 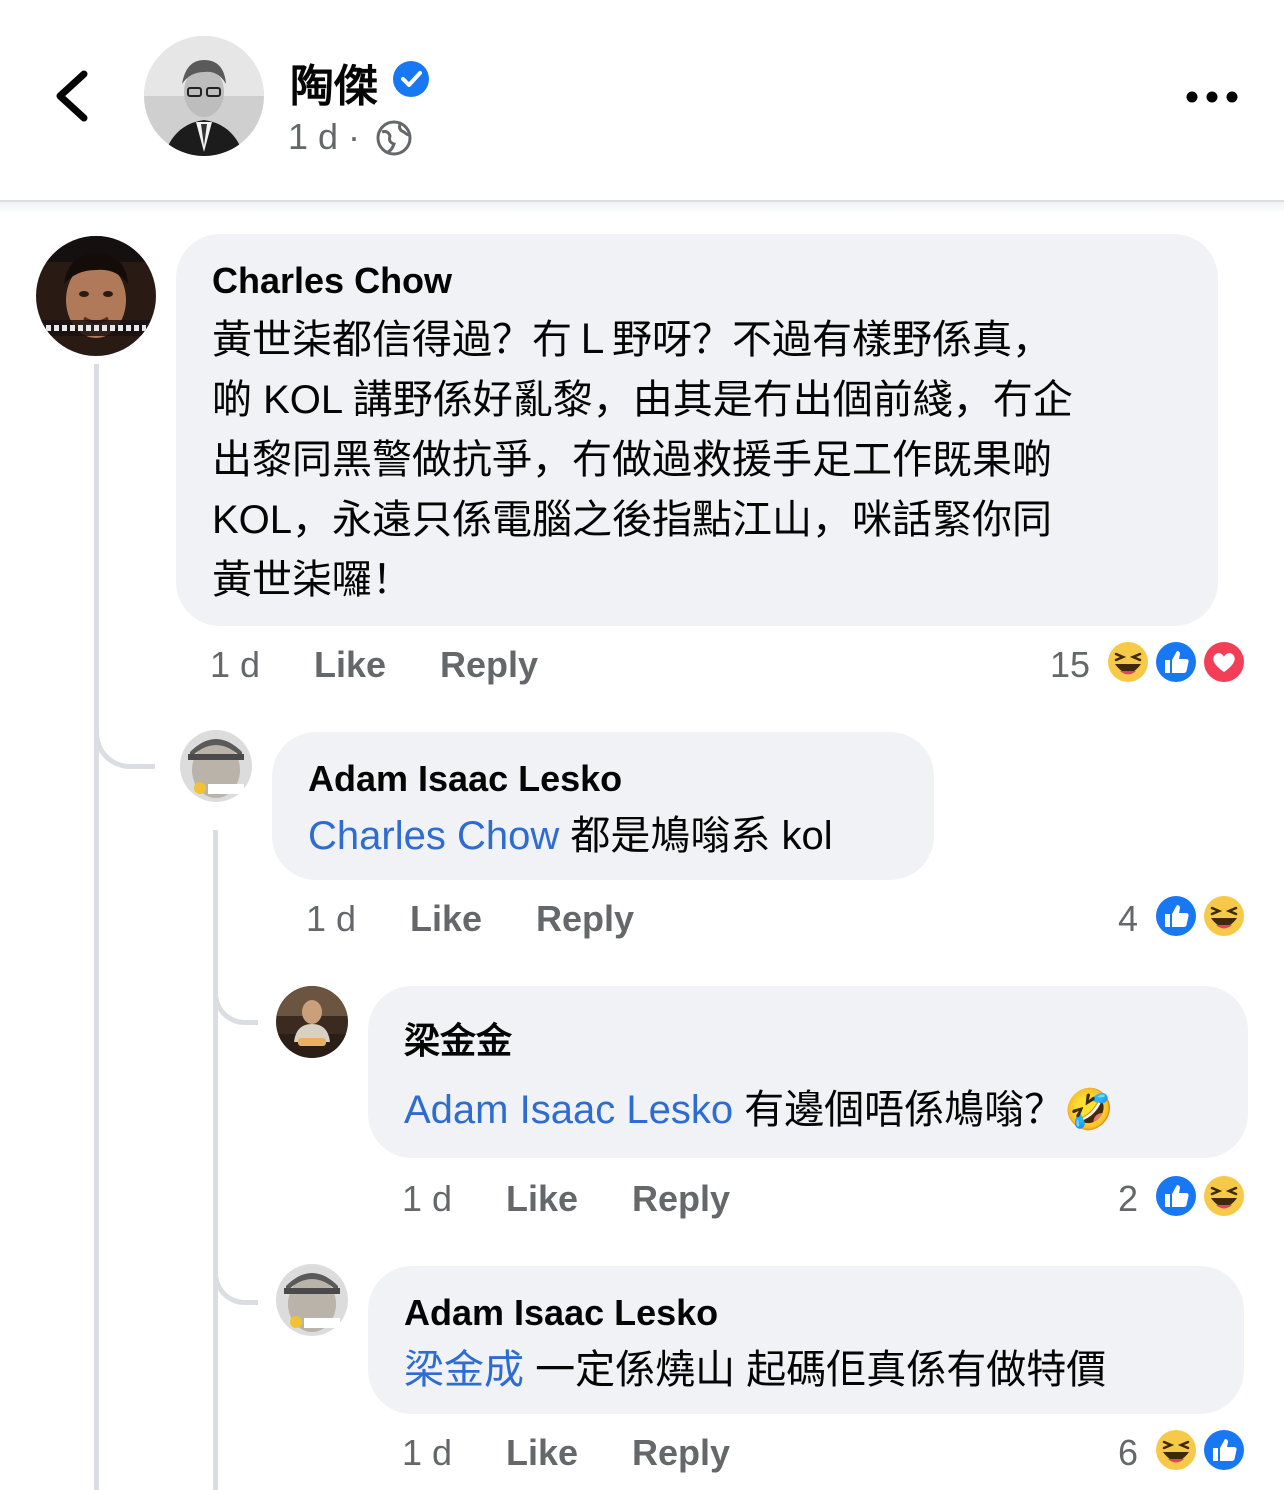 I want to click on post-timestamp: 1 d ·, so click(x=324, y=136).